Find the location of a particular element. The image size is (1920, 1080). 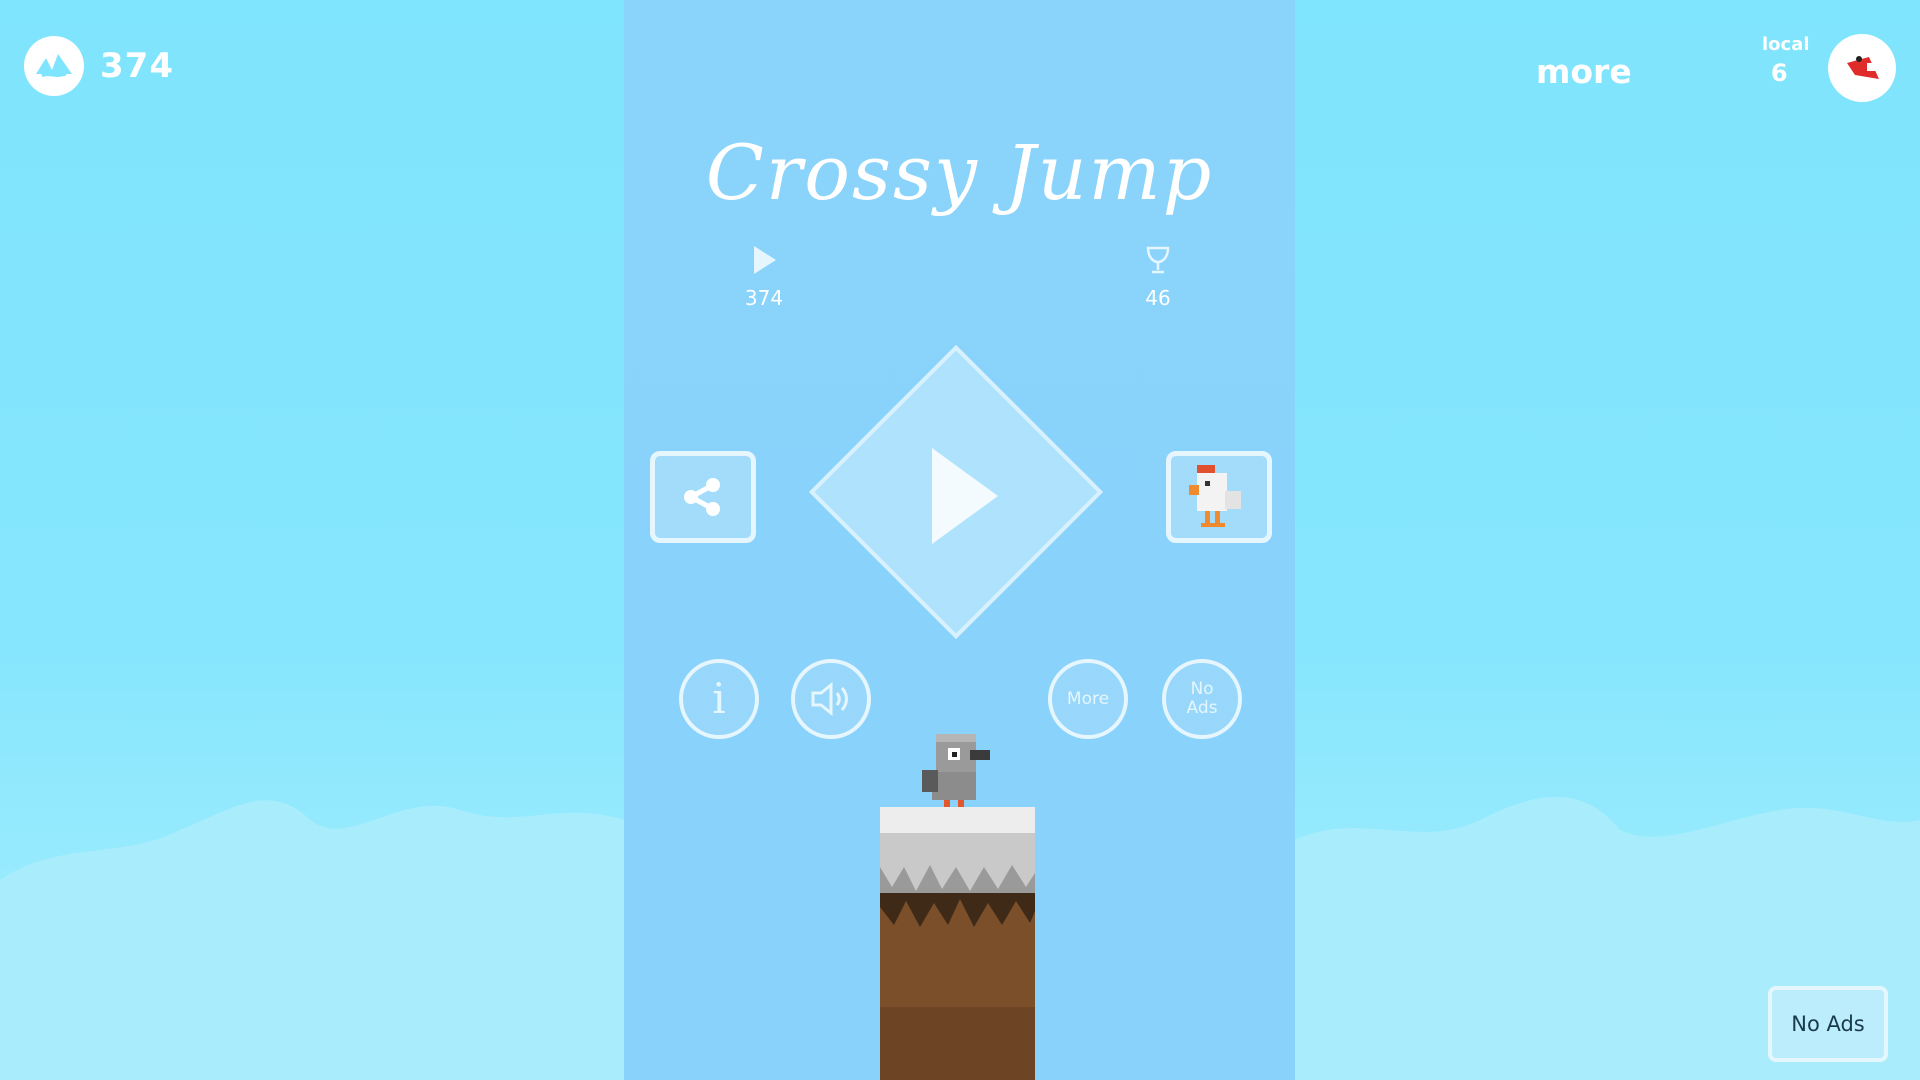

play-icon is located at coordinates (965, 496).